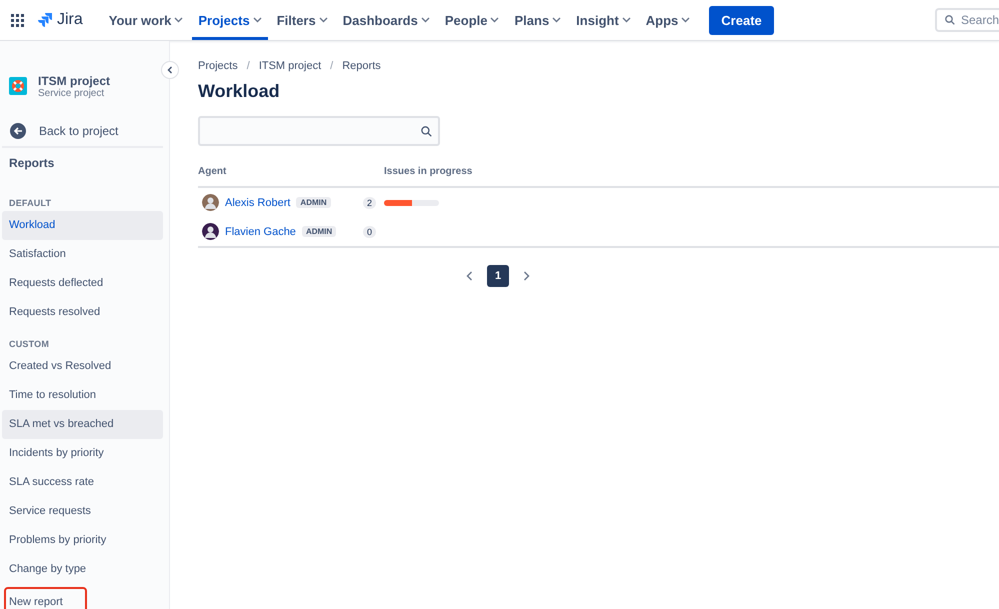 The height and width of the screenshot is (609, 999). Describe the element at coordinates (257, 202) in the screenshot. I see `agent-link: Alexis Robert` at that location.